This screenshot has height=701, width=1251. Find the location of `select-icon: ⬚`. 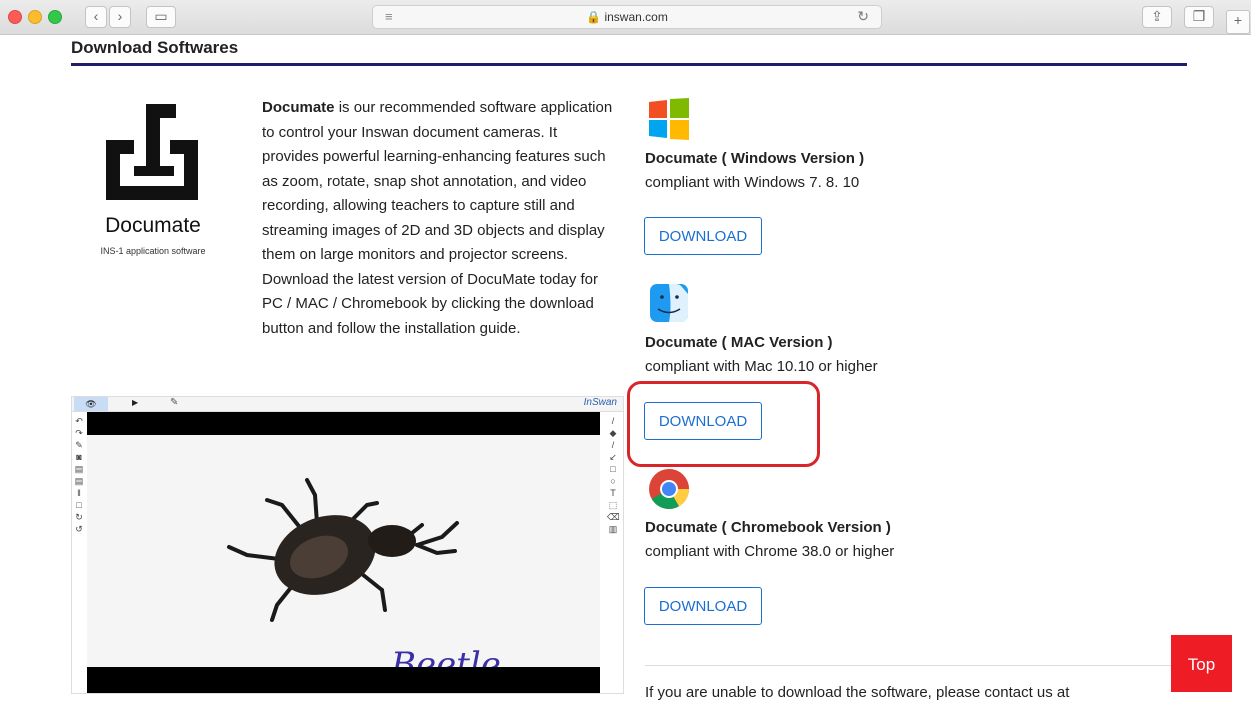

select-icon: ⬚ is located at coordinates (613, 505).